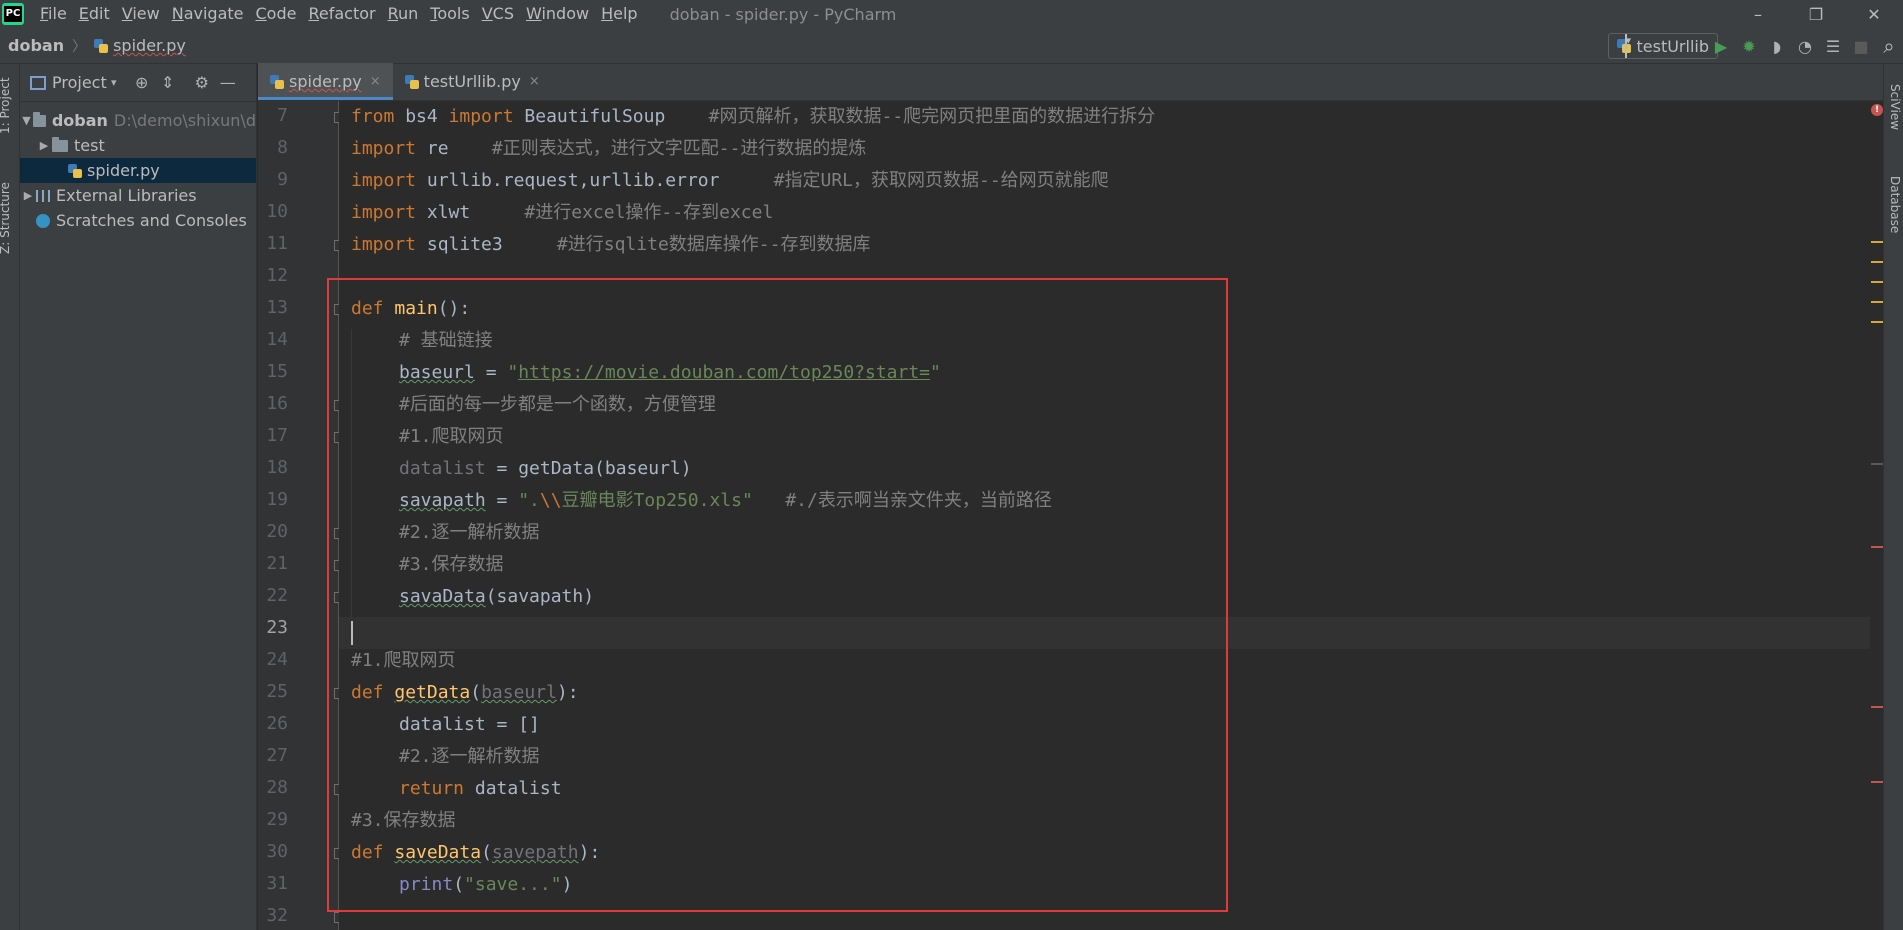  I want to click on menu-run: Run, so click(403, 14).